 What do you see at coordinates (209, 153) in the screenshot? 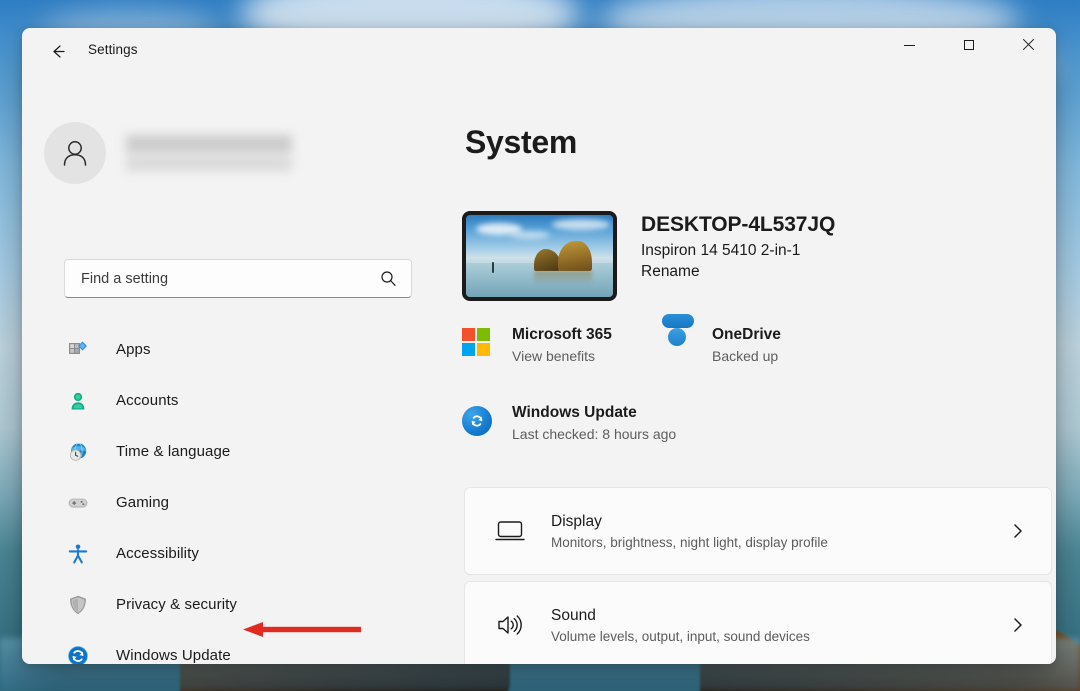
I see `username-blurred` at bounding box center [209, 153].